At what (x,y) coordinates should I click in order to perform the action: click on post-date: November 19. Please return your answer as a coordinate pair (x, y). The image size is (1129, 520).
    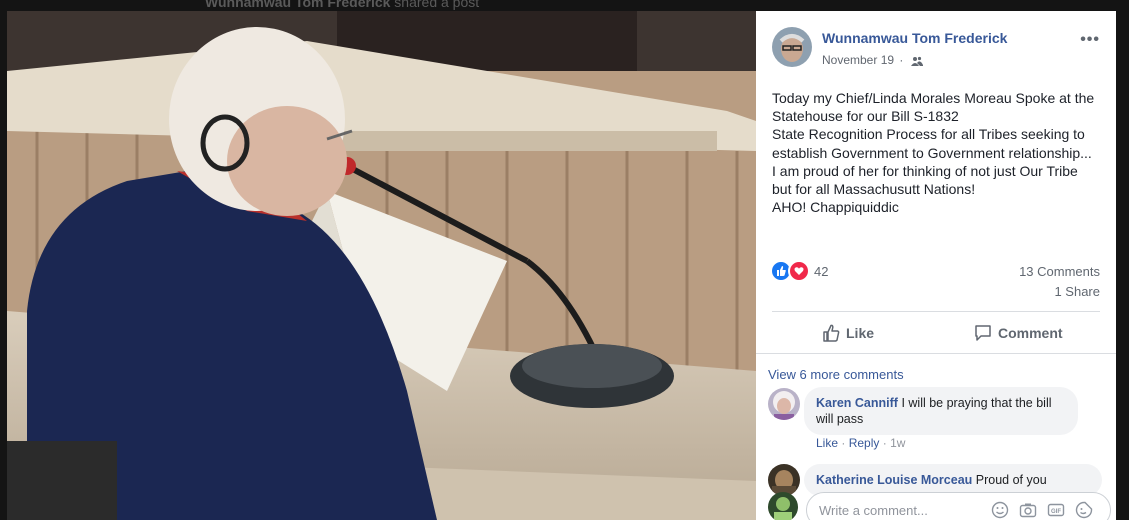
    Looking at the image, I should click on (858, 60).